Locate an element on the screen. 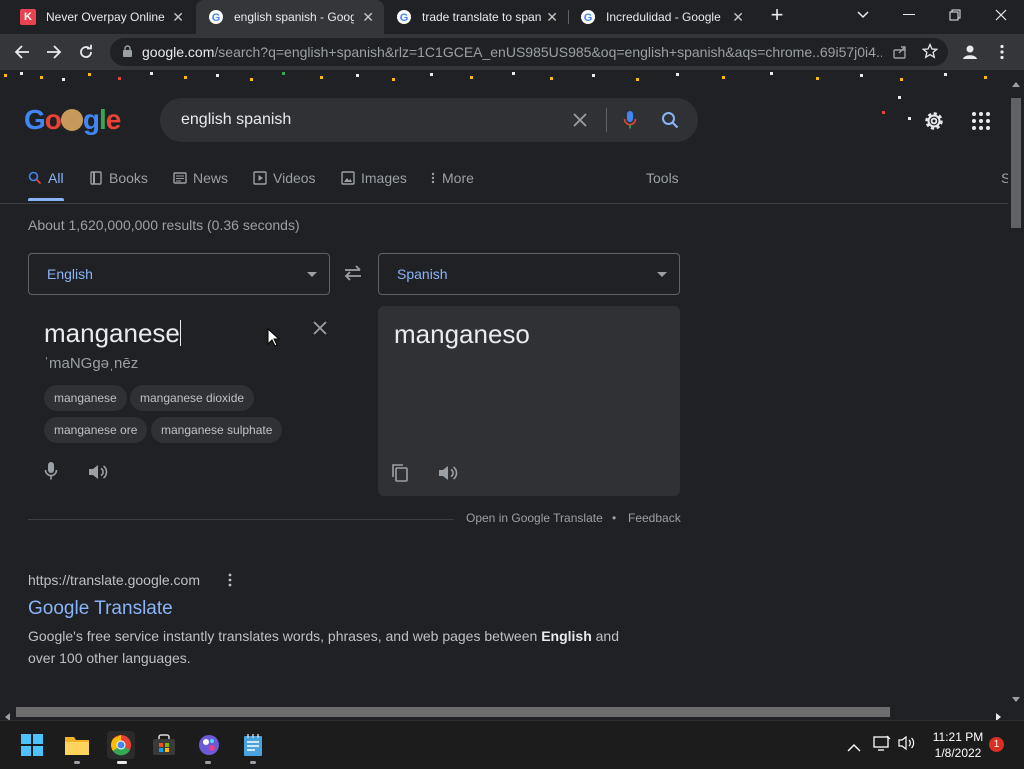  search-box: english spanish is located at coordinates (429, 120).